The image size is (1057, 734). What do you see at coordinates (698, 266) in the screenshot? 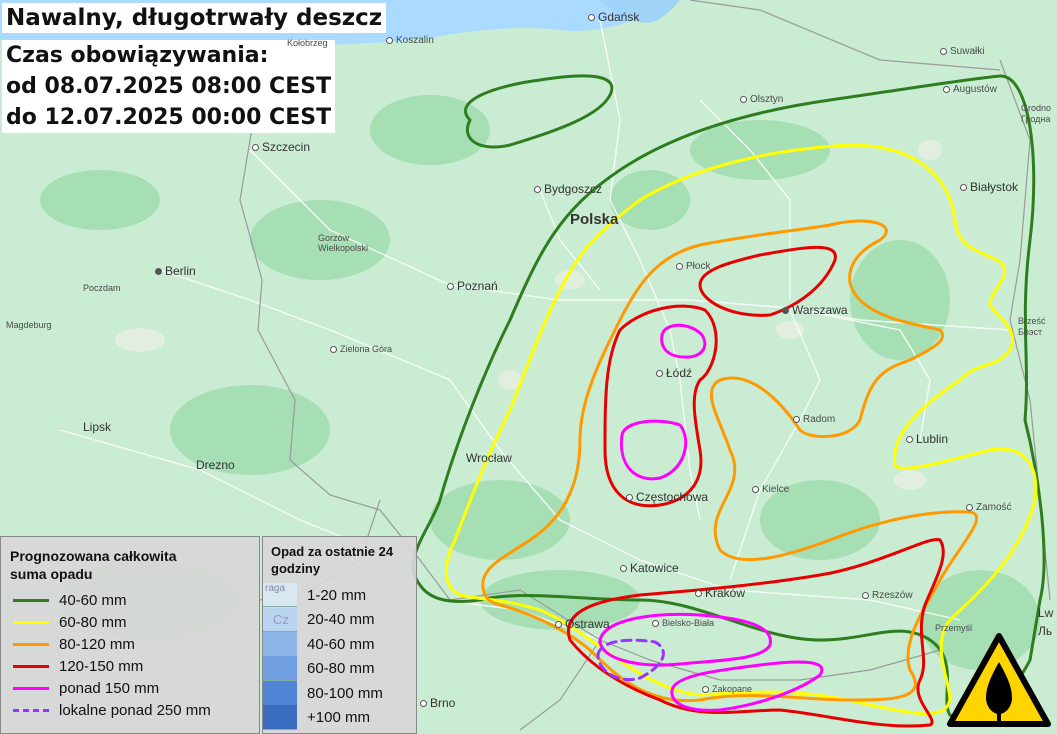
I see `city-label: Płock` at bounding box center [698, 266].